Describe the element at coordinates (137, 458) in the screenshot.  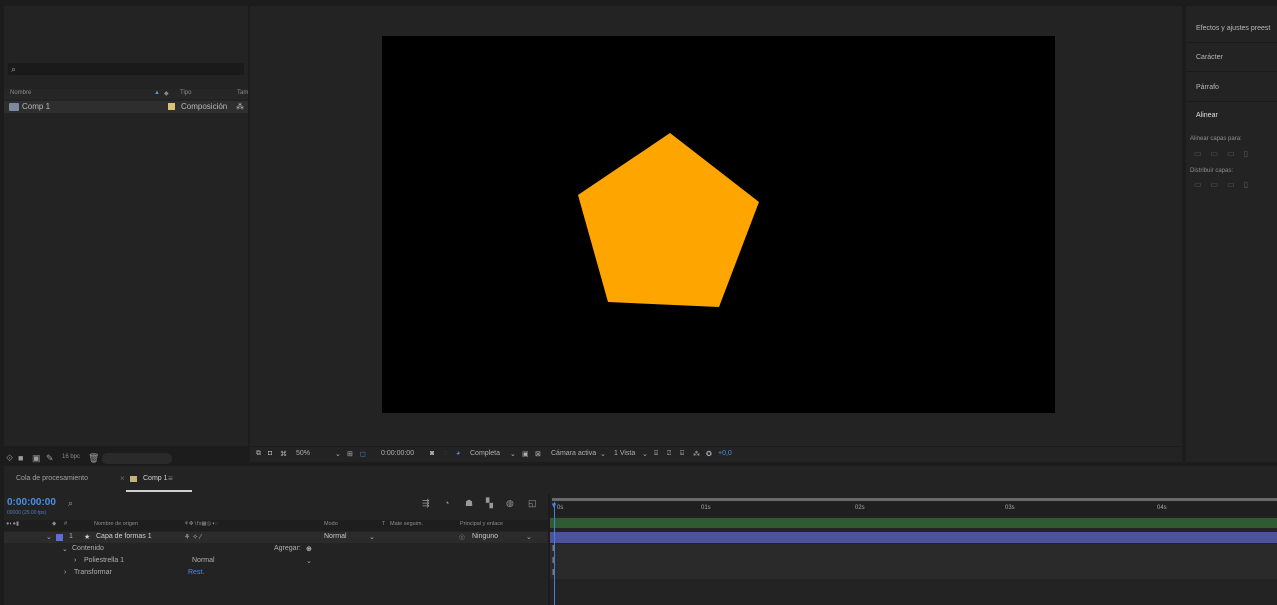
I see `thumbnail-slider` at that location.